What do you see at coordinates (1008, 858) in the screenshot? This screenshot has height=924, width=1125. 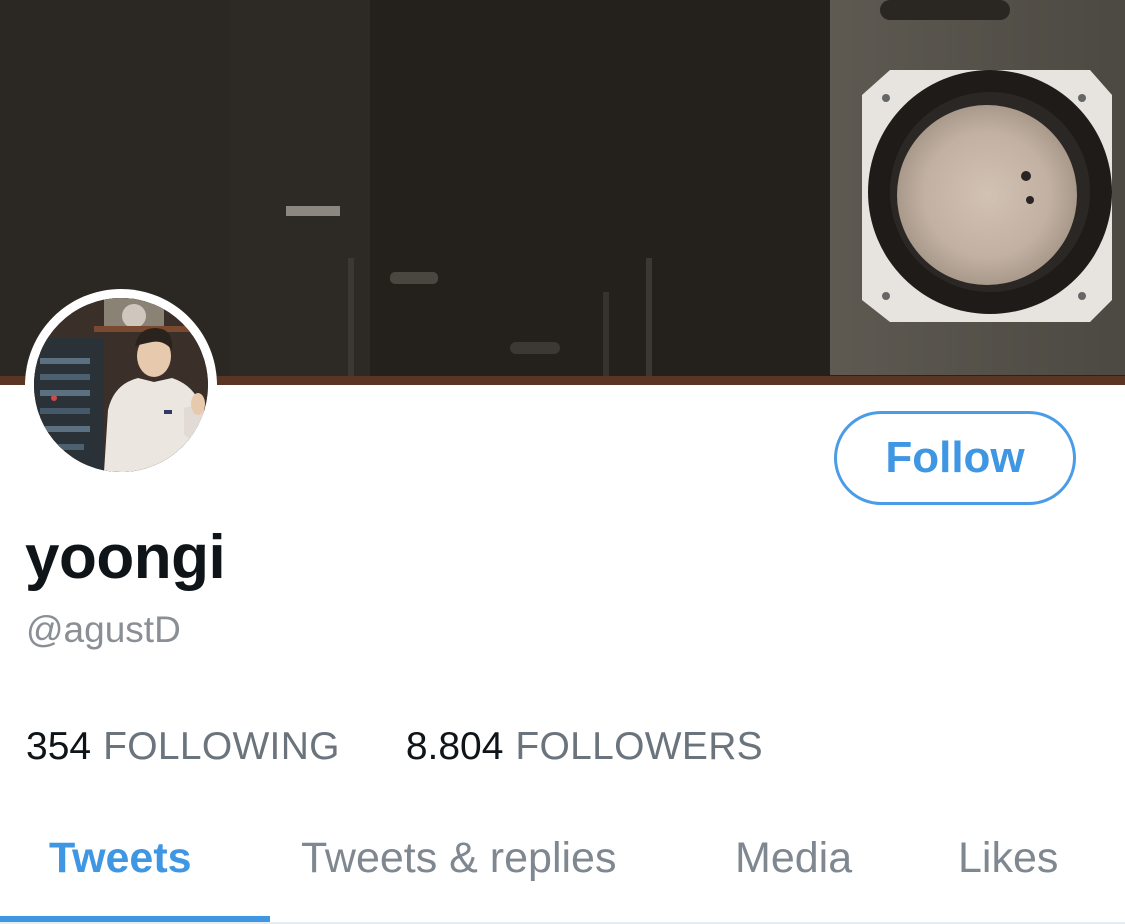 I see `tab-likes: Likes` at bounding box center [1008, 858].